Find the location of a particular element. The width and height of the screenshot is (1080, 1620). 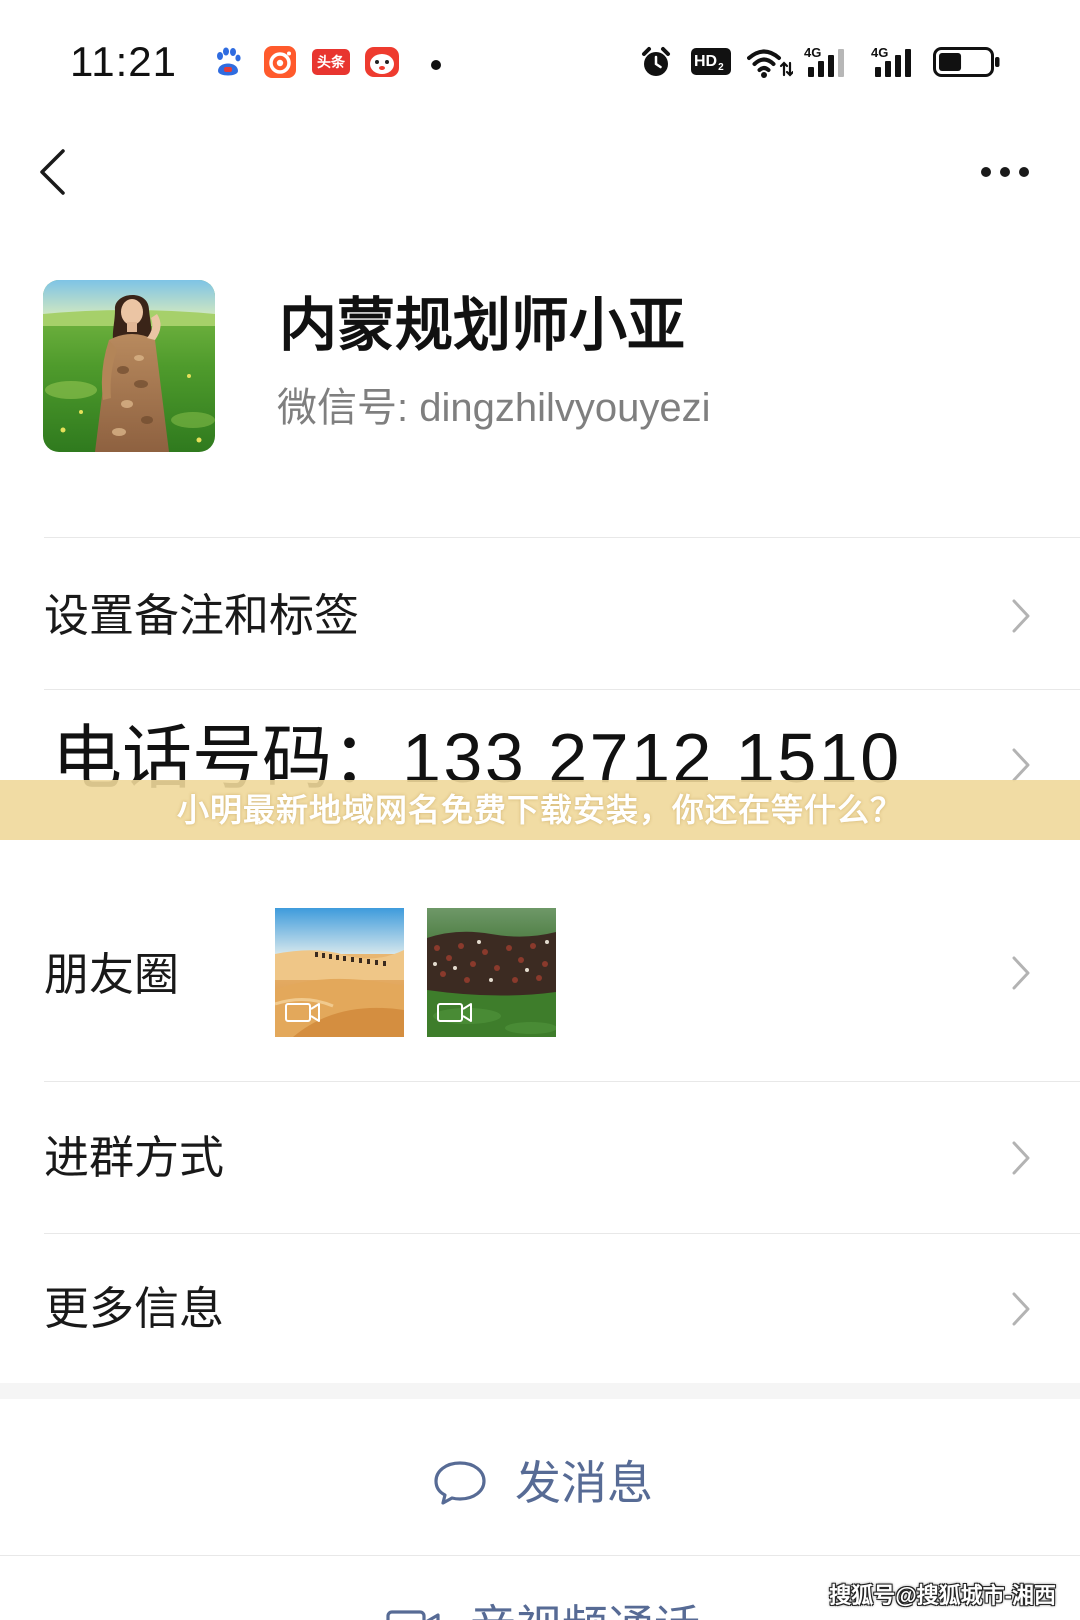

row-more-info: 更多信息 is located at coordinates (540, 1308).